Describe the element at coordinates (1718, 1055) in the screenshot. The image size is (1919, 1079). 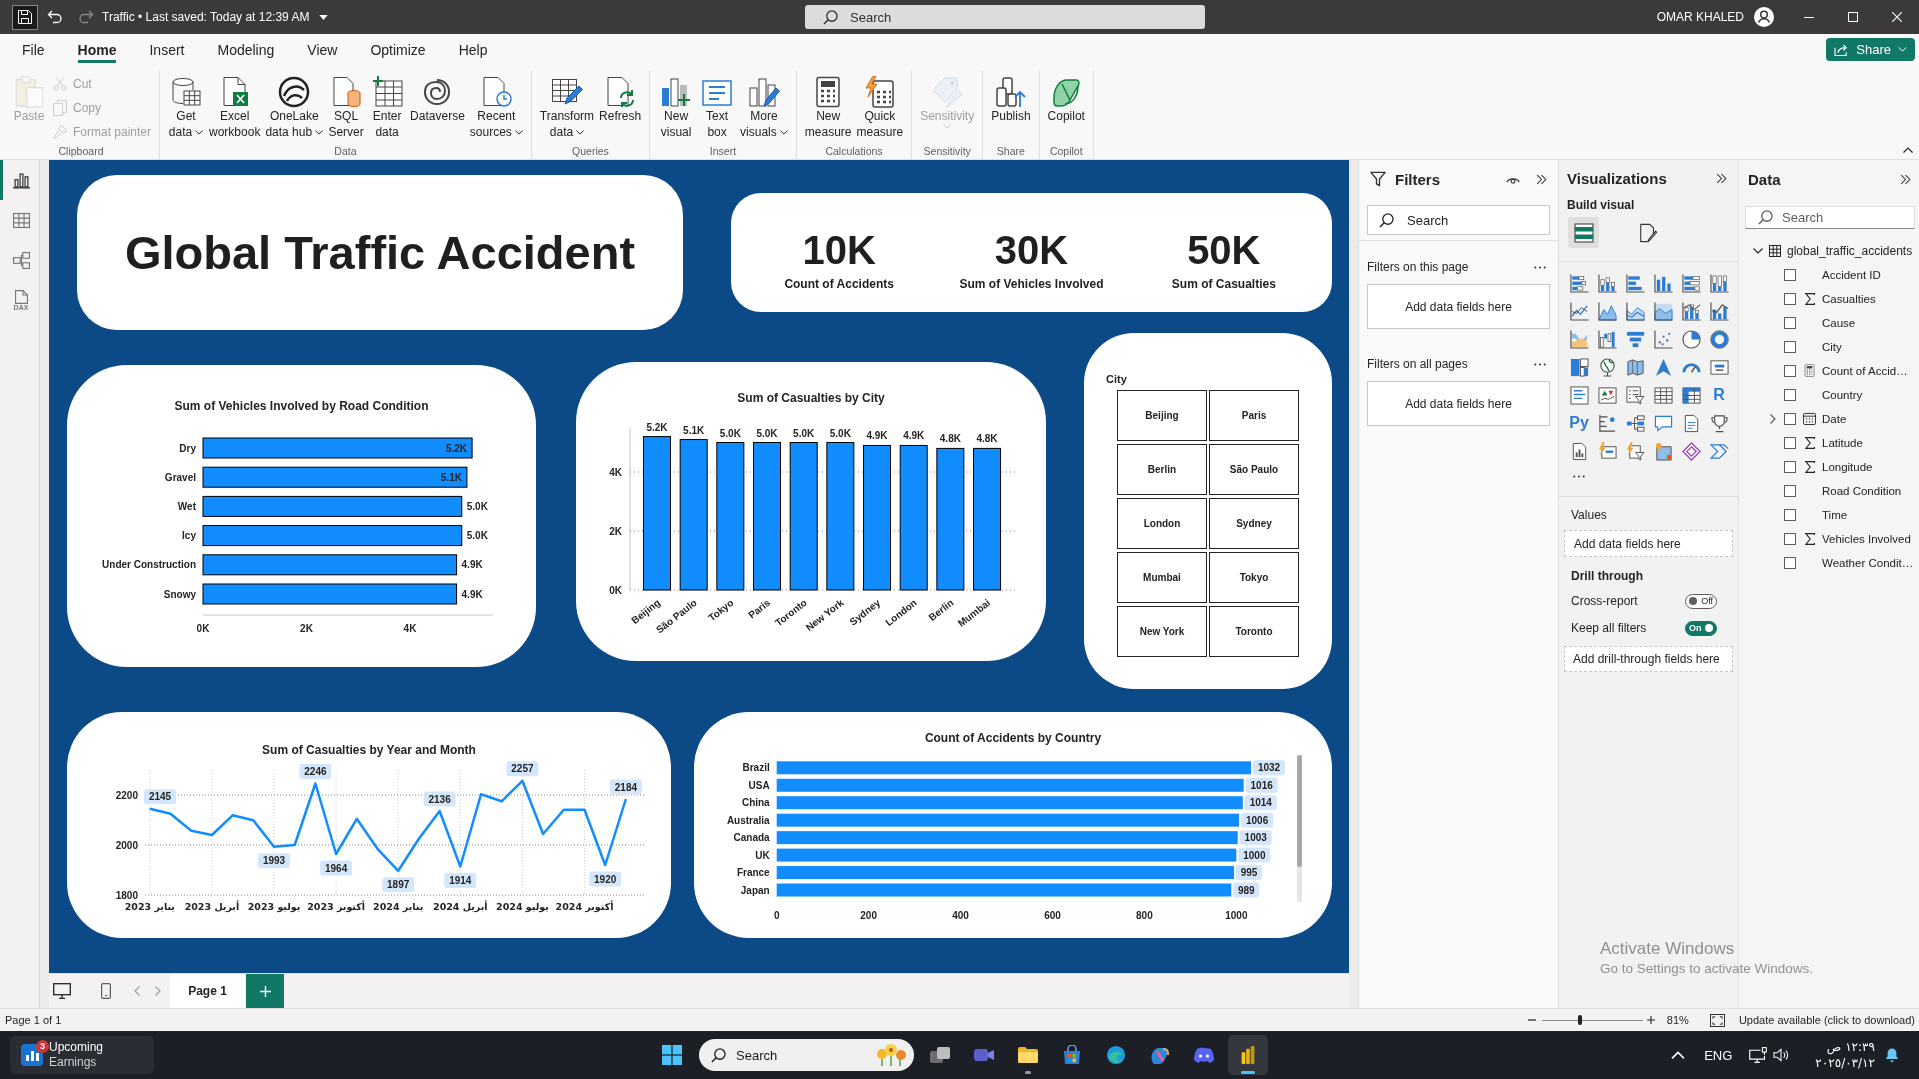
I see `language-indicator: ENG` at that location.